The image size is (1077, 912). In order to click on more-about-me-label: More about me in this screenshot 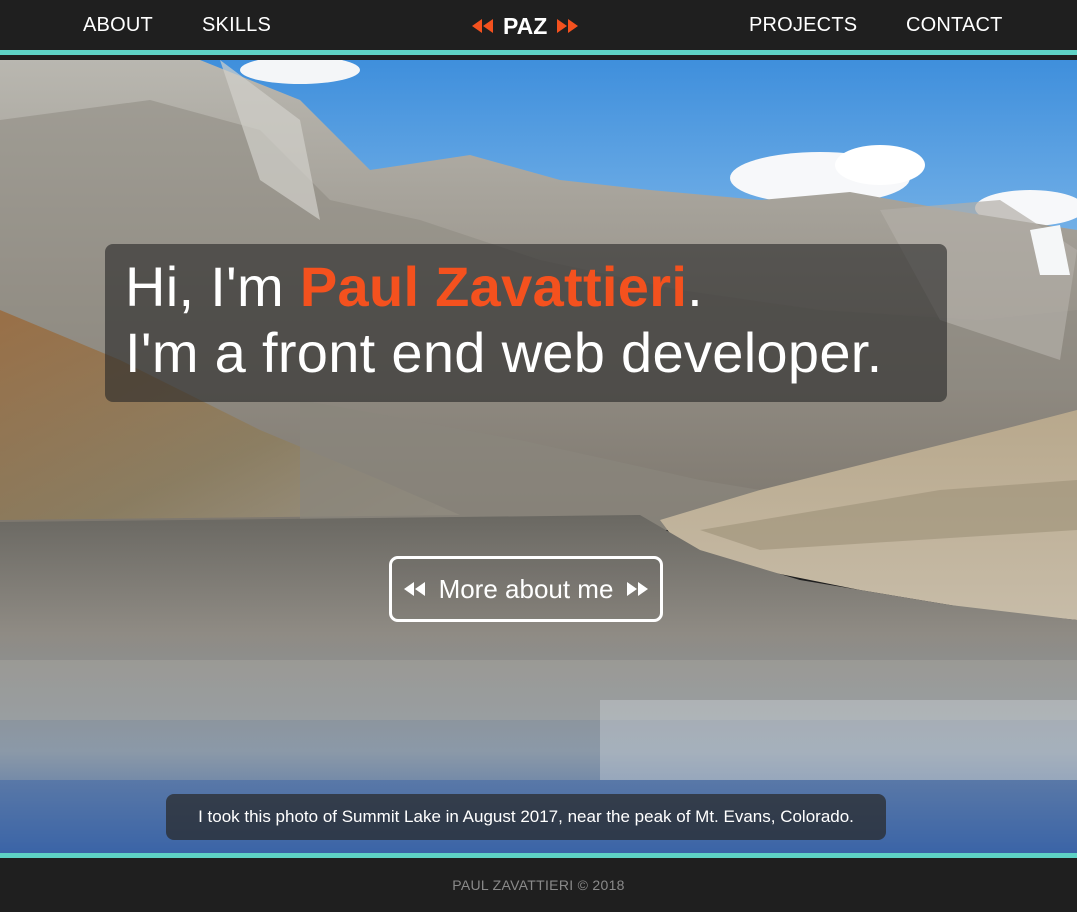, I will do `click(526, 589)`.